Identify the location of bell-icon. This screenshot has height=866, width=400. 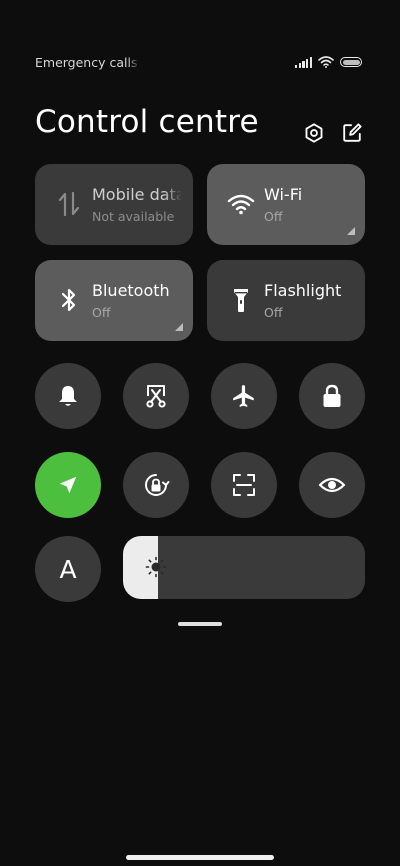
(68, 396).